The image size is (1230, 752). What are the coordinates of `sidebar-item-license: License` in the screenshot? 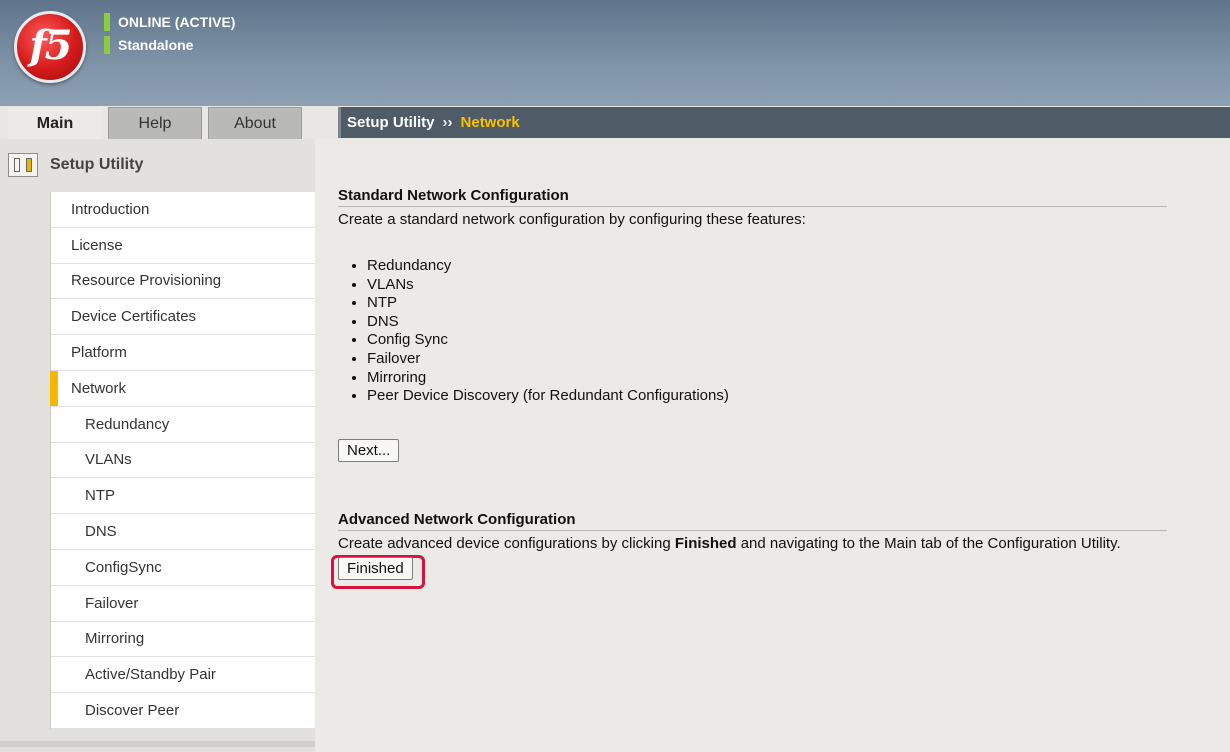 It's located at (183, 246).